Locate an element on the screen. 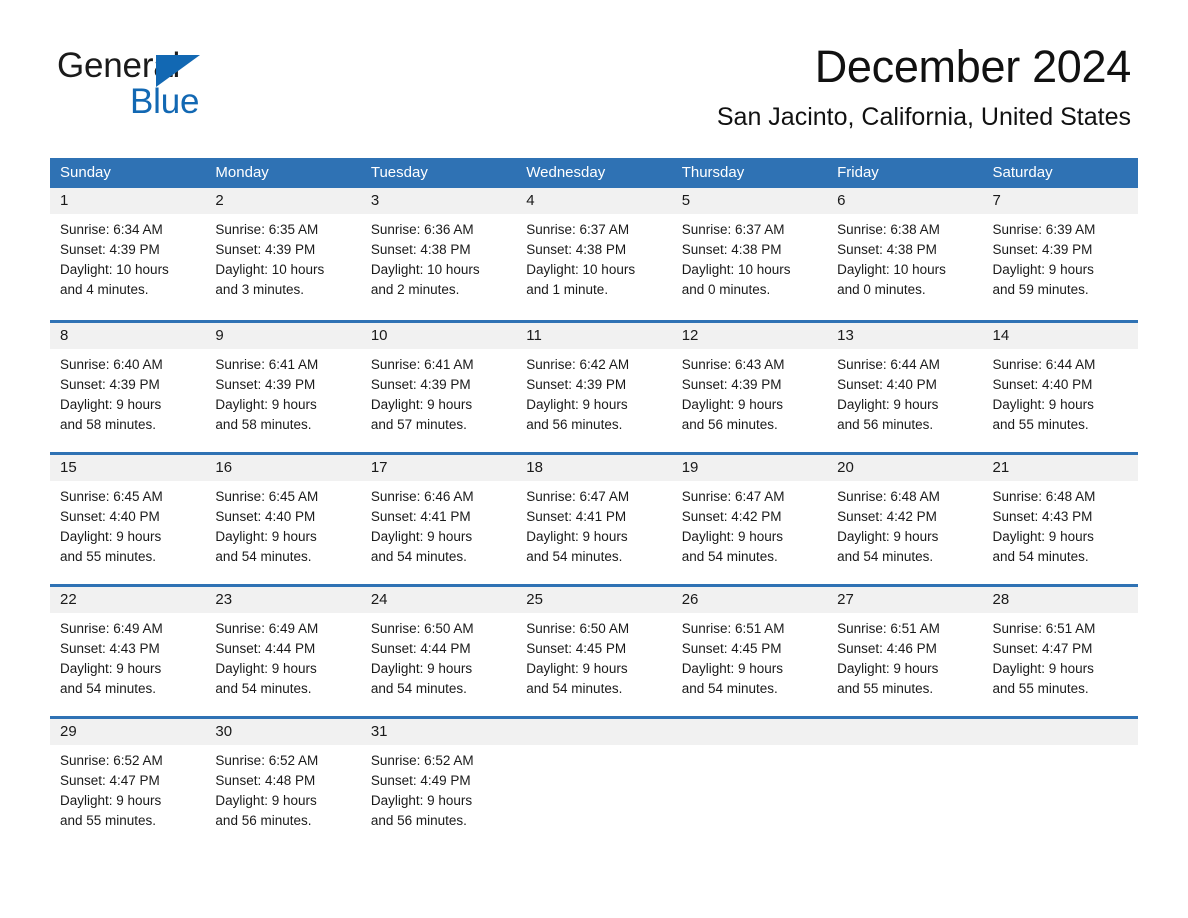  day-number: 25 is located at coordinates (594, 600).